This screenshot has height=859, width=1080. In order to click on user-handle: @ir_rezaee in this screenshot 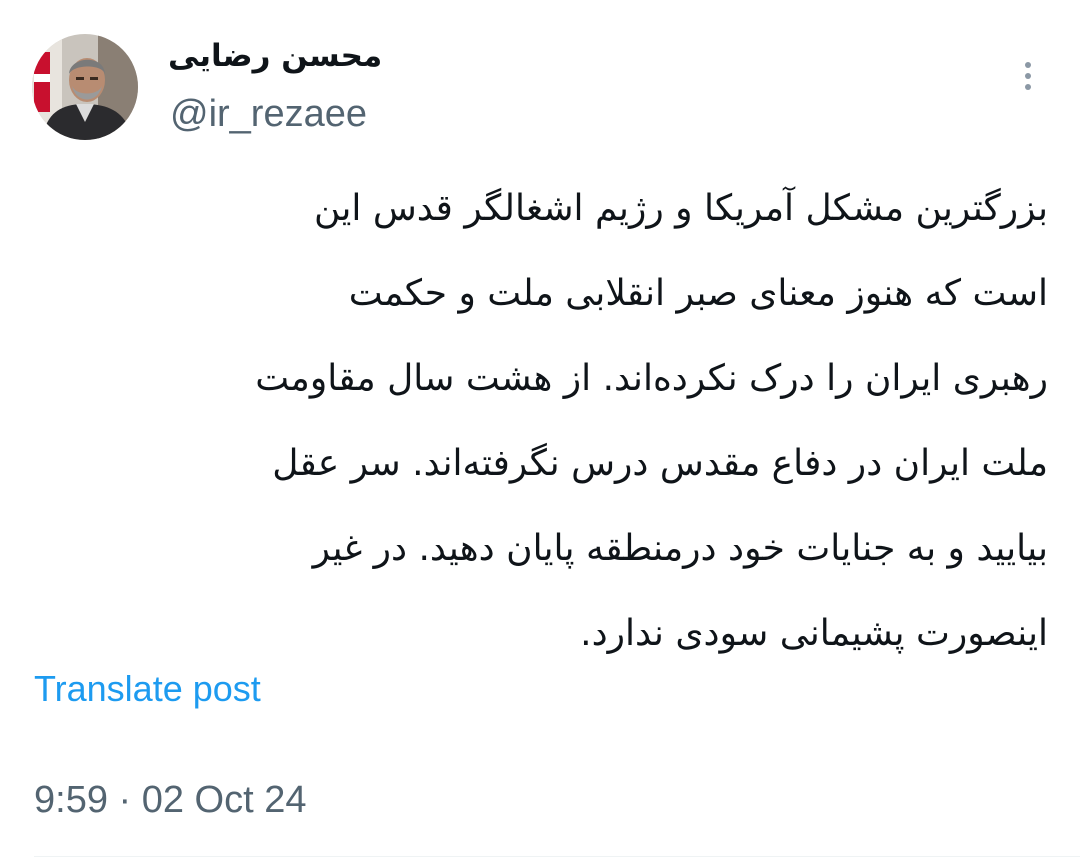, I will do `click(268, 114)`.